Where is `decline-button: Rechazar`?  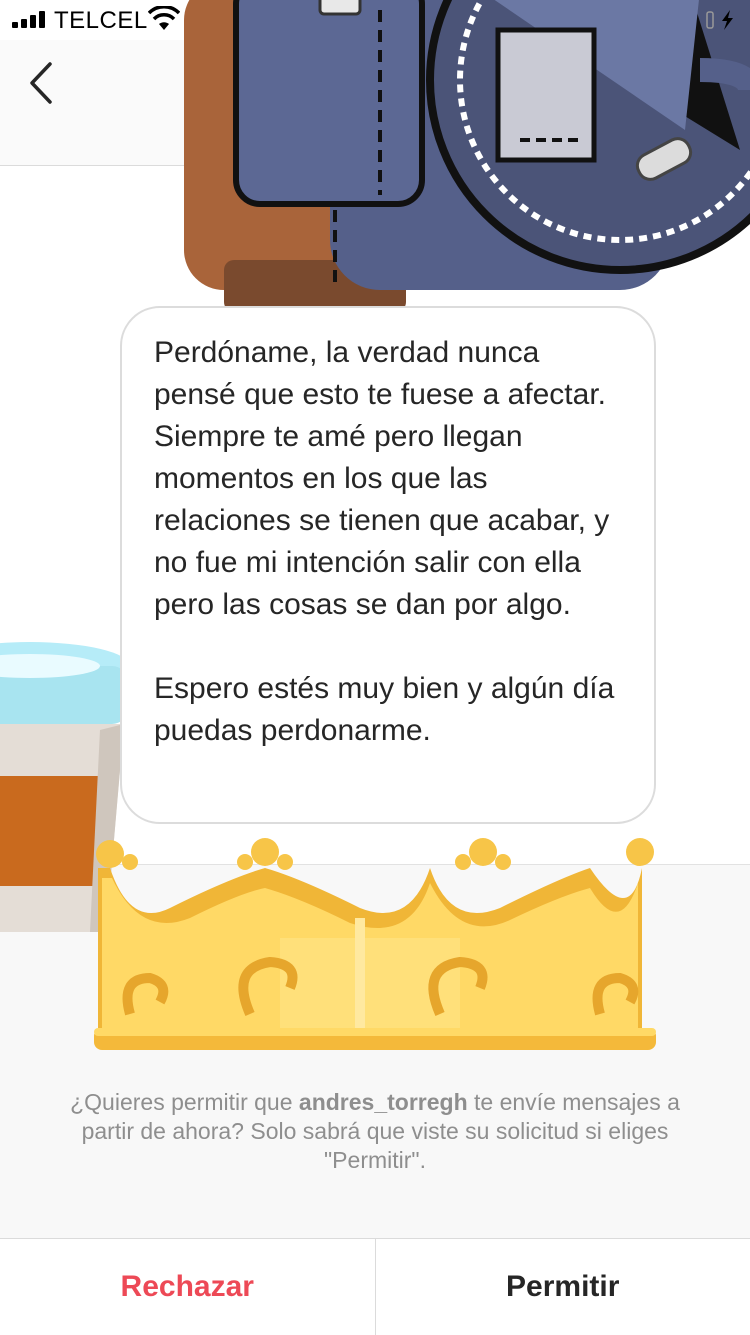
decline-button: Rechazar is located at coordinates (188, 1287).